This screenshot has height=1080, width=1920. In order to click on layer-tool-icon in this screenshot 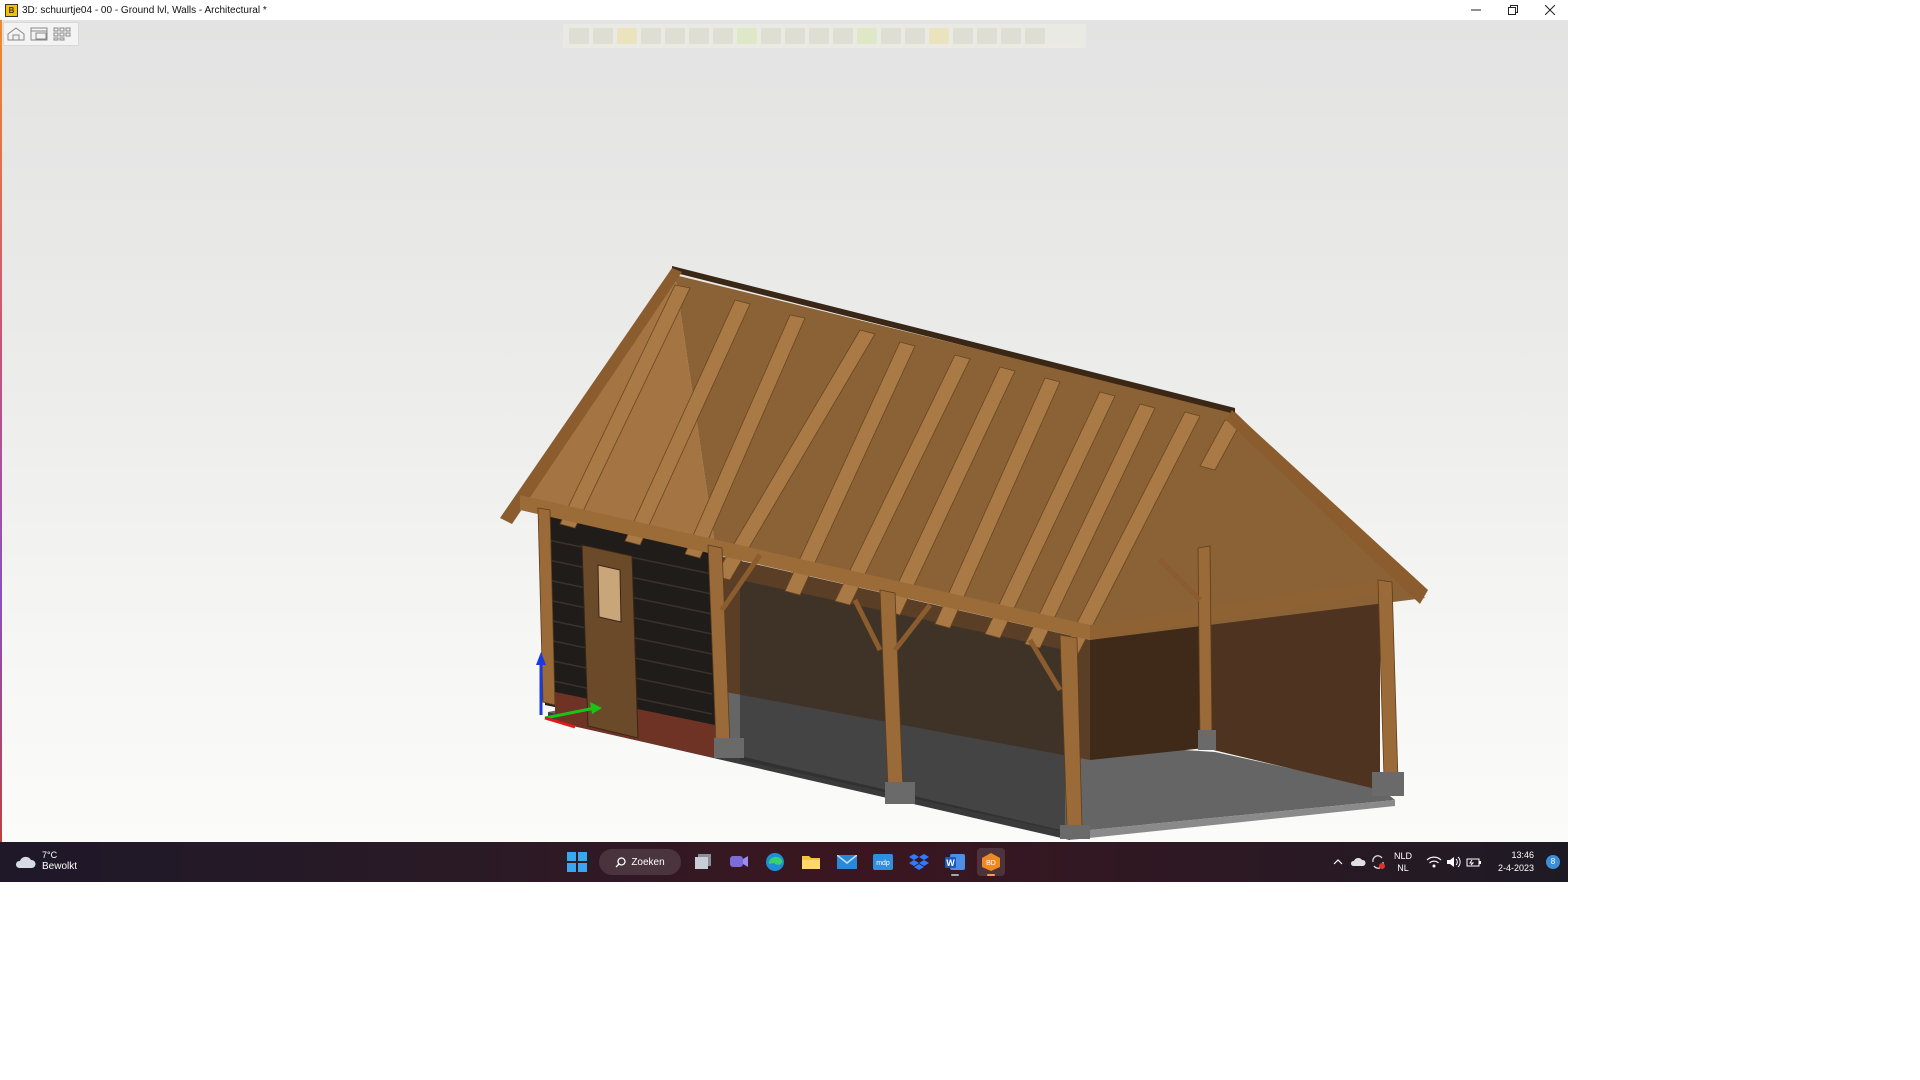, I will do `click(747, 36)`.